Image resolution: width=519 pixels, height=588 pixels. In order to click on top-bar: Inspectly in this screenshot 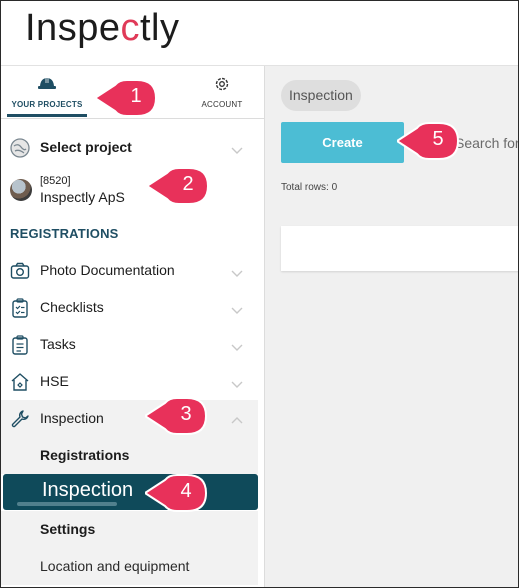, I will do `click(259, 33)`.